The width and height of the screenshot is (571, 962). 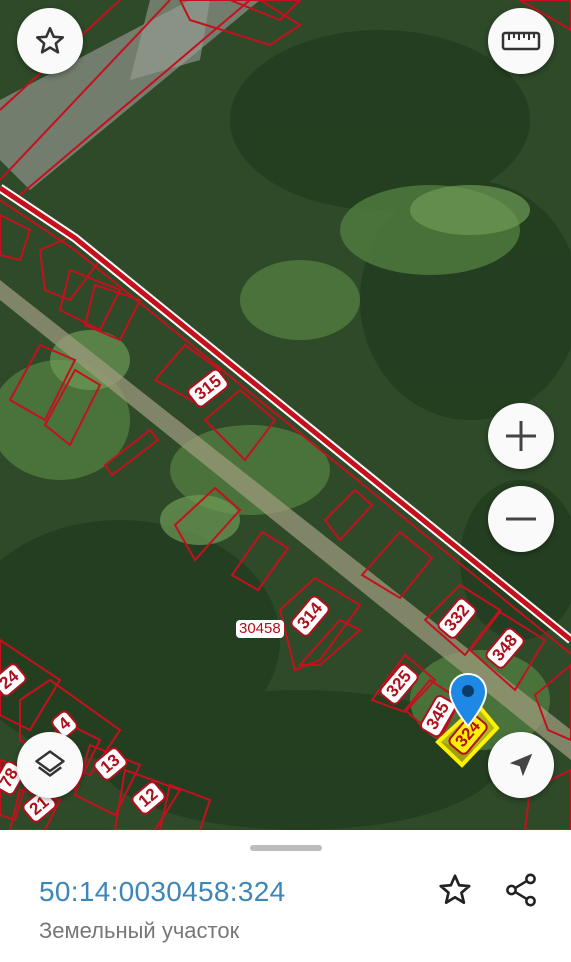 I want to click on info-bottom-sheet: 50:14:0030458:324 Земельный участок, so click(x=285, y=896).